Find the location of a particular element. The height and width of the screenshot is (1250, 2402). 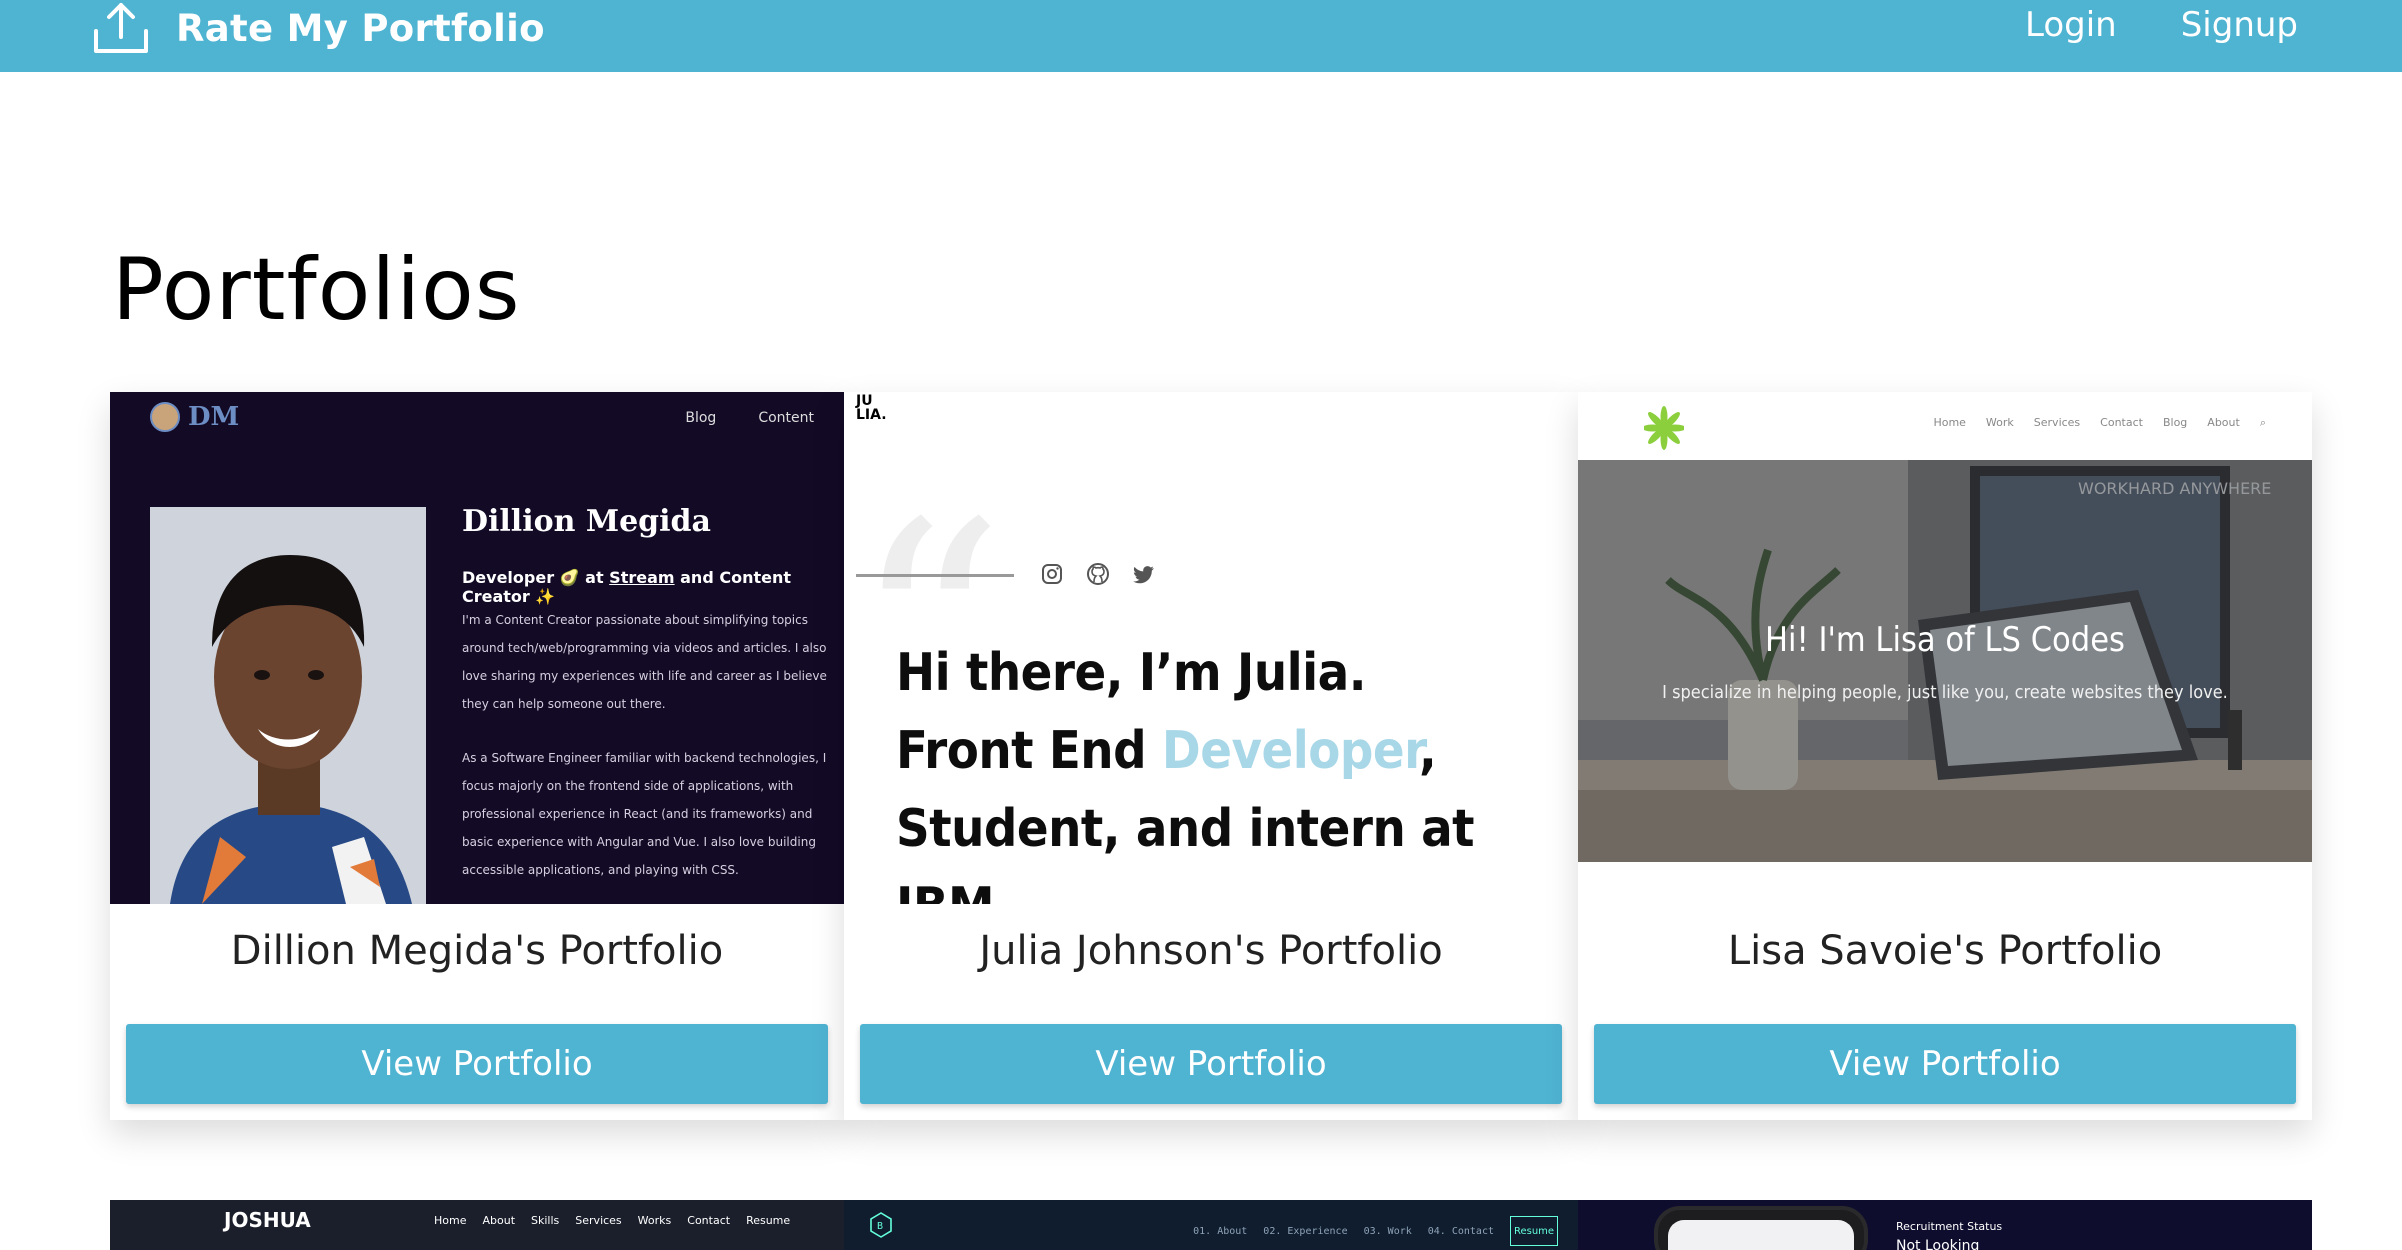

nav-links: Login Signup is located at coordinates (2161, 25).